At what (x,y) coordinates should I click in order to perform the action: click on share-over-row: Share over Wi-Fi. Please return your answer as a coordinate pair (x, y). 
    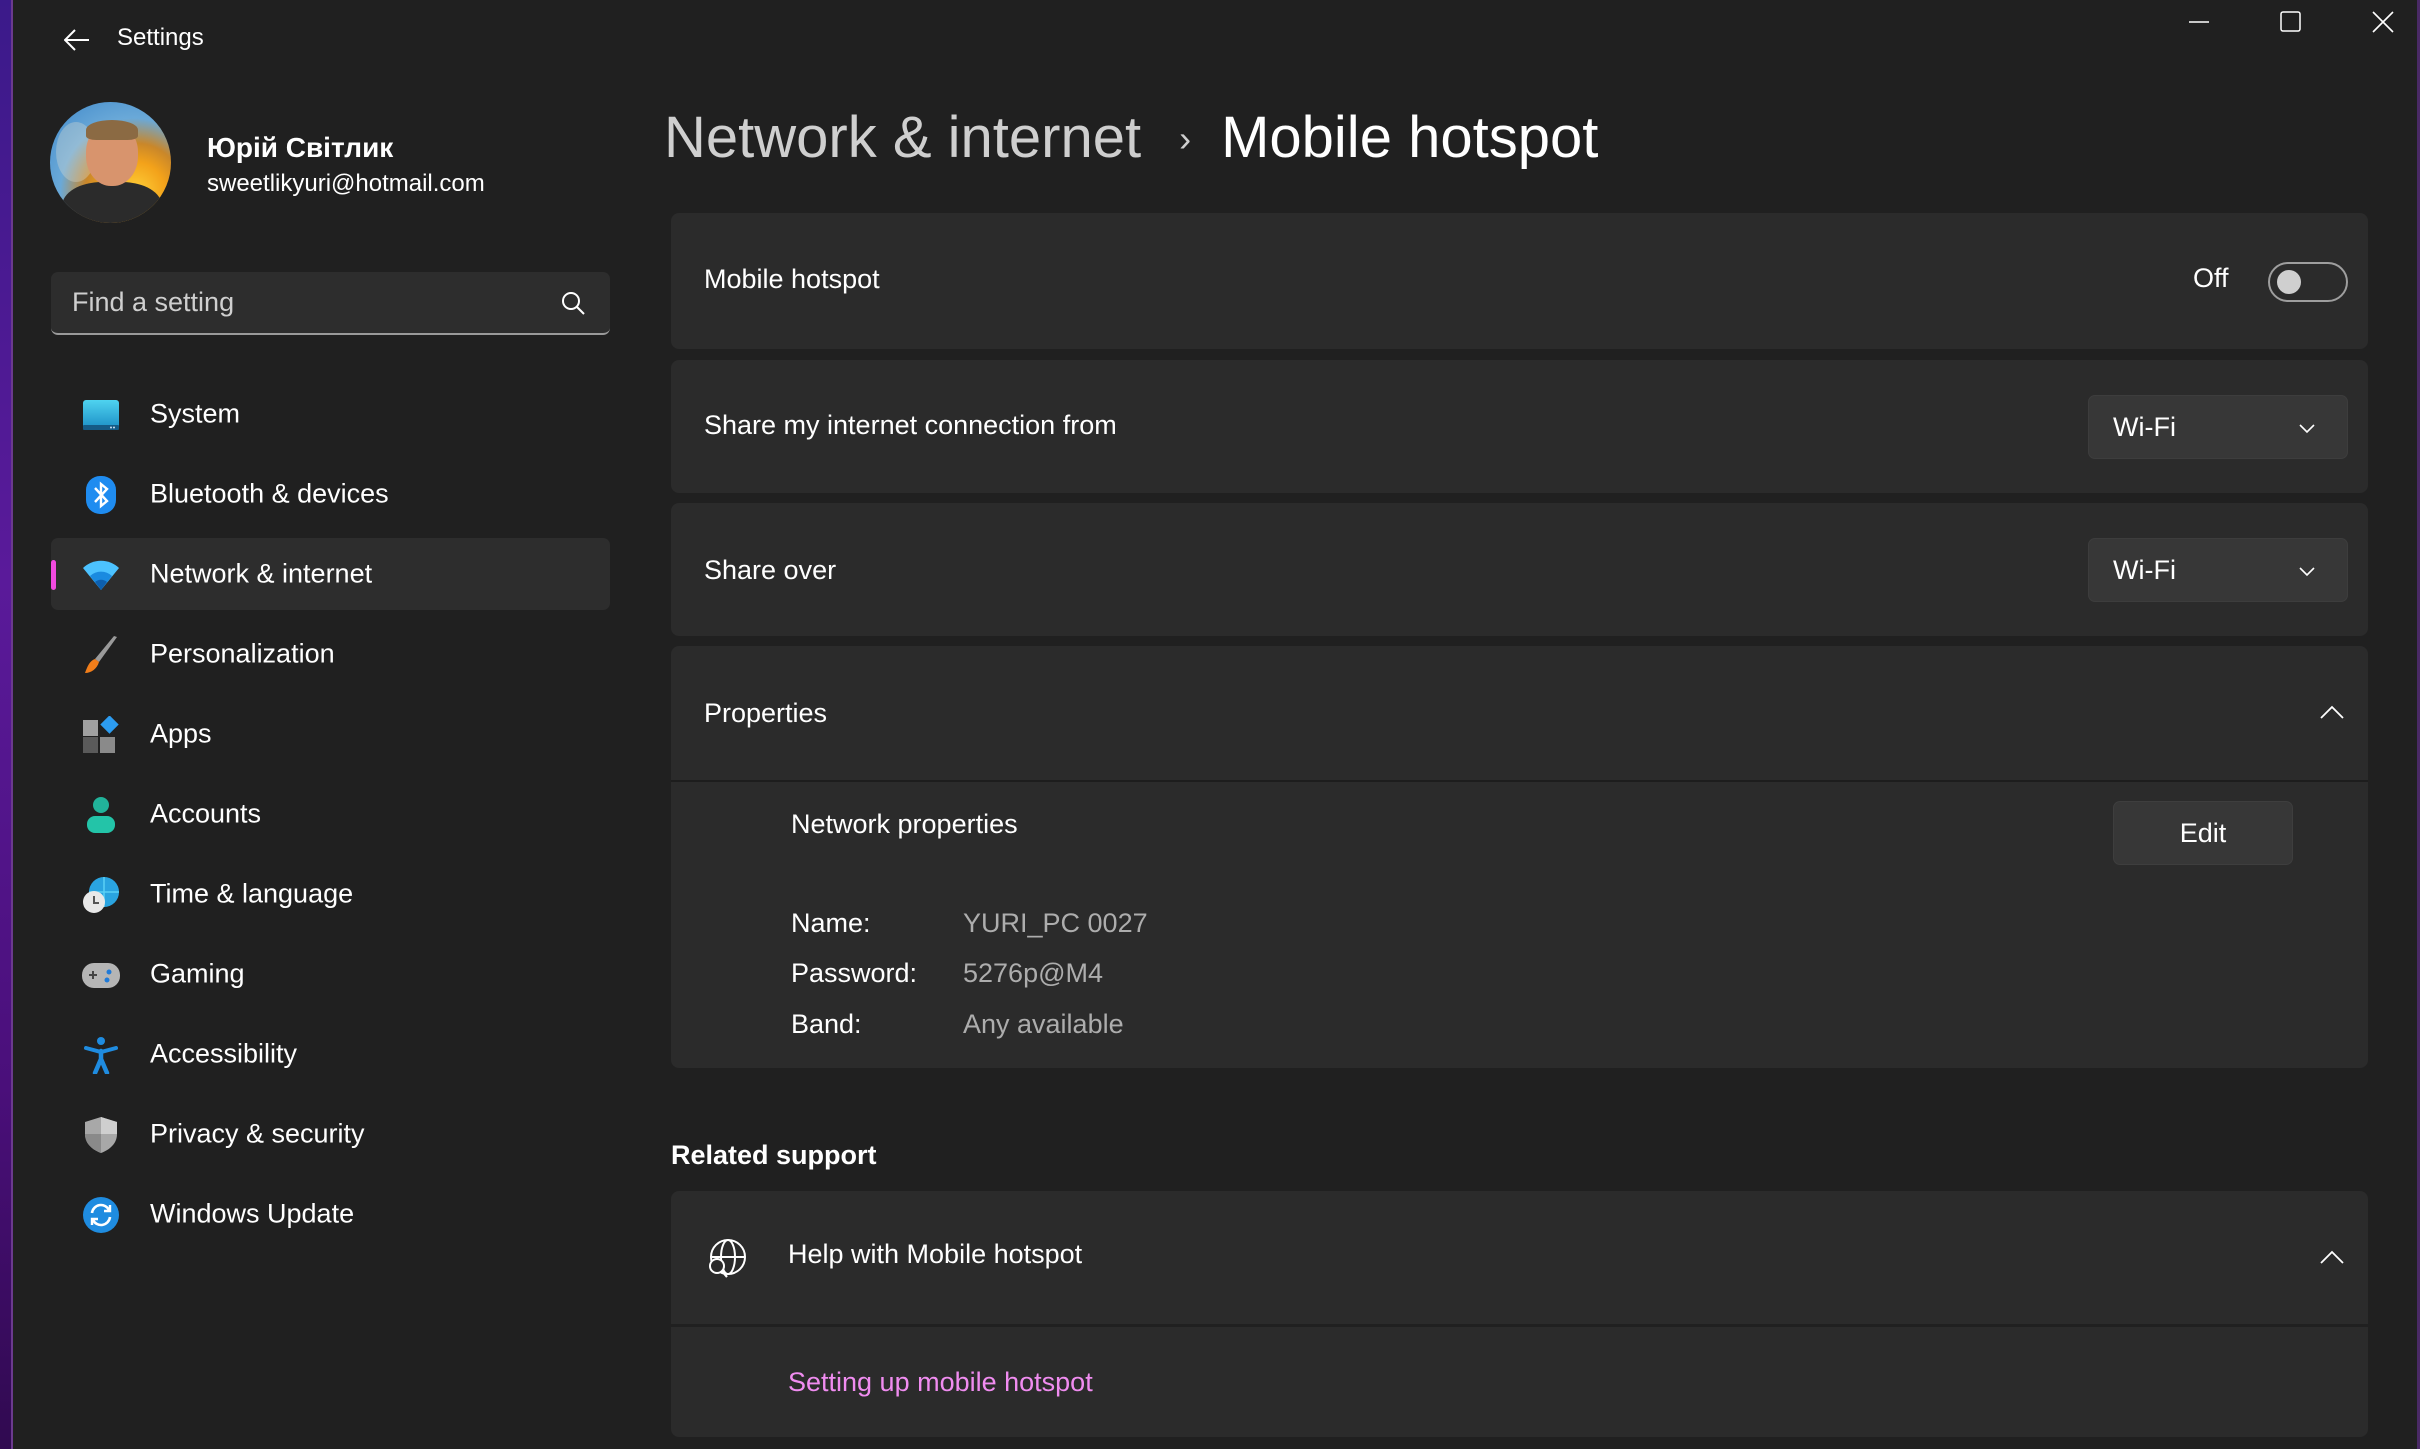
    Looking at the image, I should click on (1519, 569).